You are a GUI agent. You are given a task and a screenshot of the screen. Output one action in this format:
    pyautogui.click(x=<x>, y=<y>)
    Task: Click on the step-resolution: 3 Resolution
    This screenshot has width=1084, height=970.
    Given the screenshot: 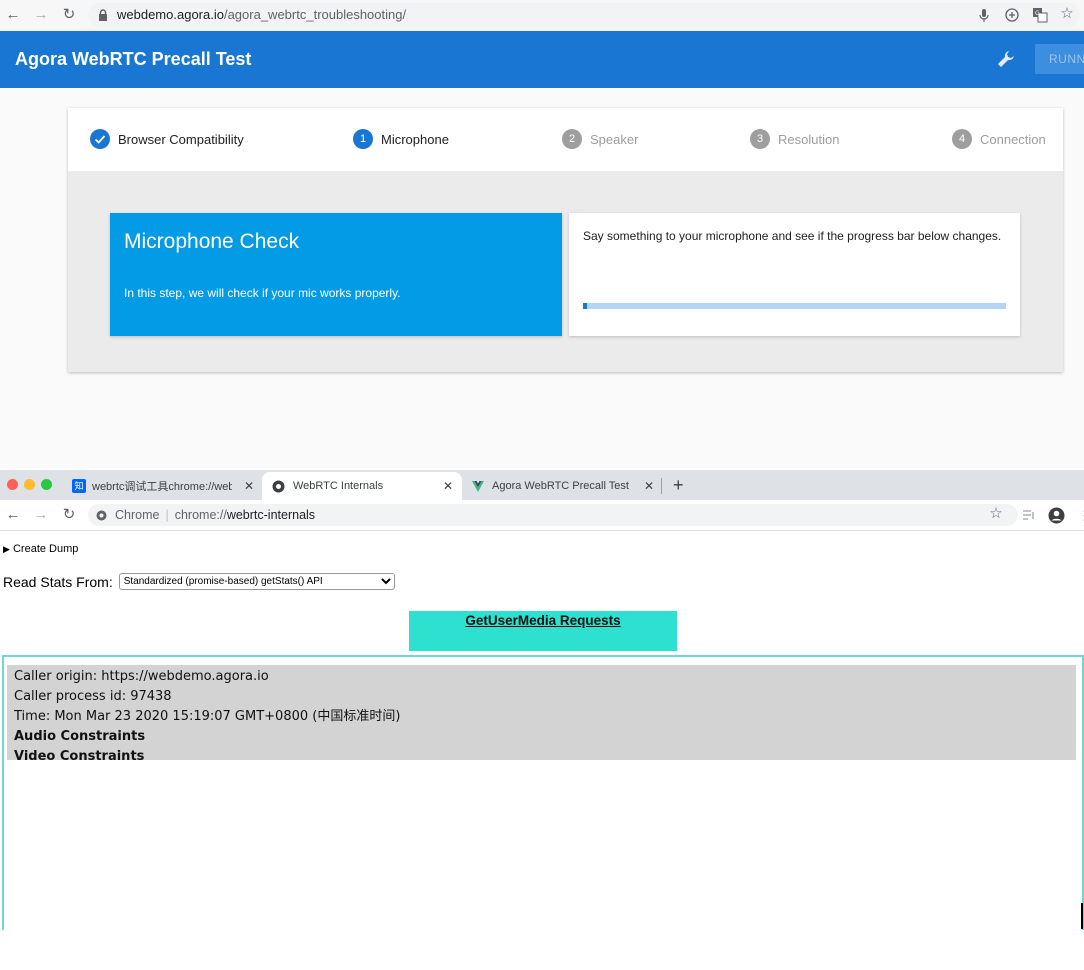 What is the action you would take?
    pyautogui.click(x=794, y=139)
    